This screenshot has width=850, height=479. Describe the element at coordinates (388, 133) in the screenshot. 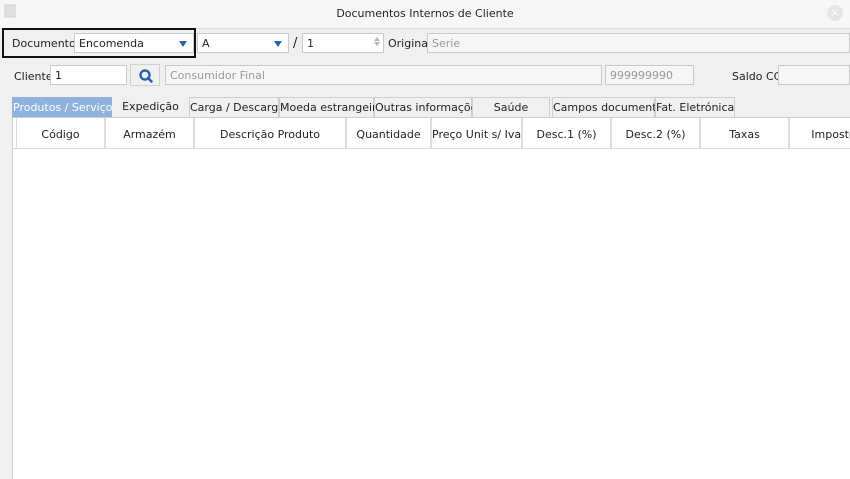

I see `column-header-quantidade: Quantidade` at that location.